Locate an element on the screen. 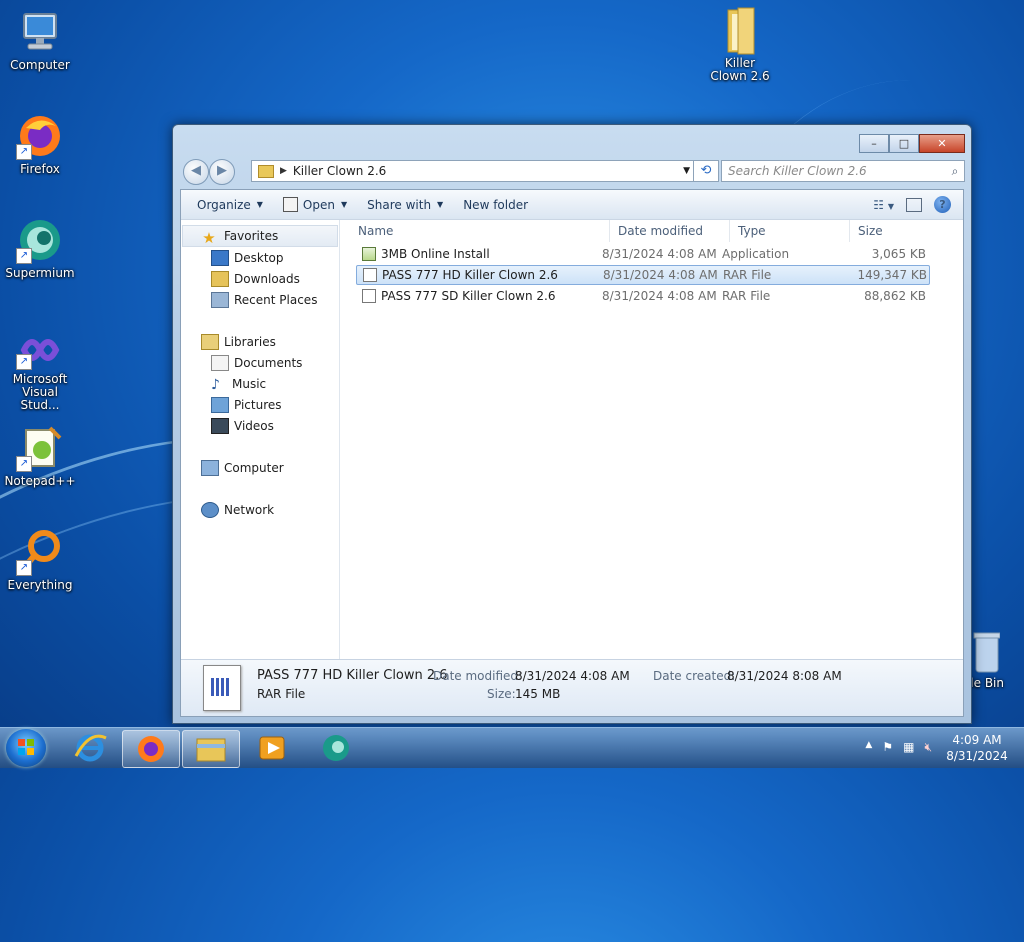 Image resolution: width=1024 pixels, height=942 pixels. system-clock: 4:09 AM 8/31/2024 is located at coordinates (977, 748).